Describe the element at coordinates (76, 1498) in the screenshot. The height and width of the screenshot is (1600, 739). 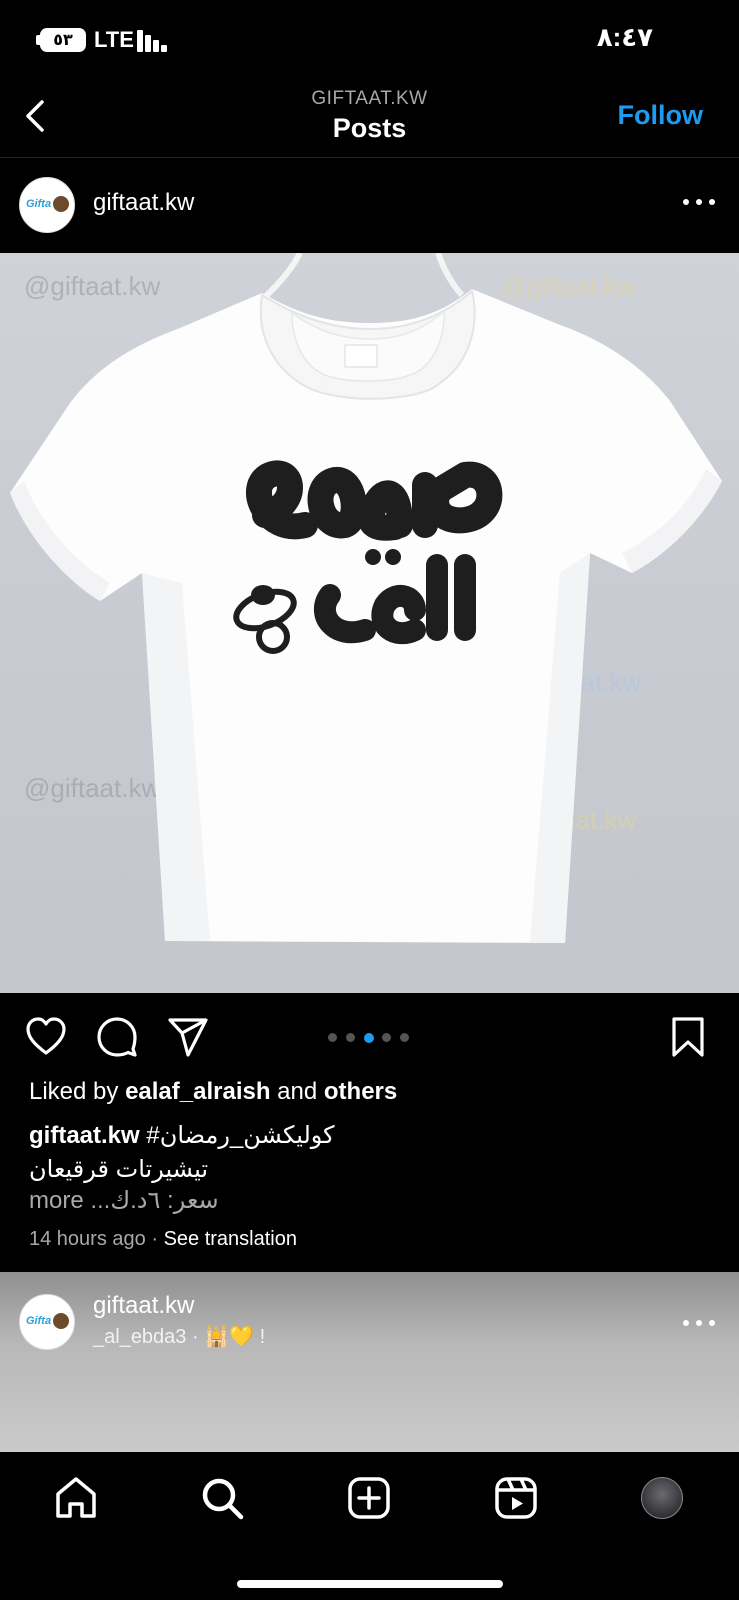
I see `home-icon` at that location.